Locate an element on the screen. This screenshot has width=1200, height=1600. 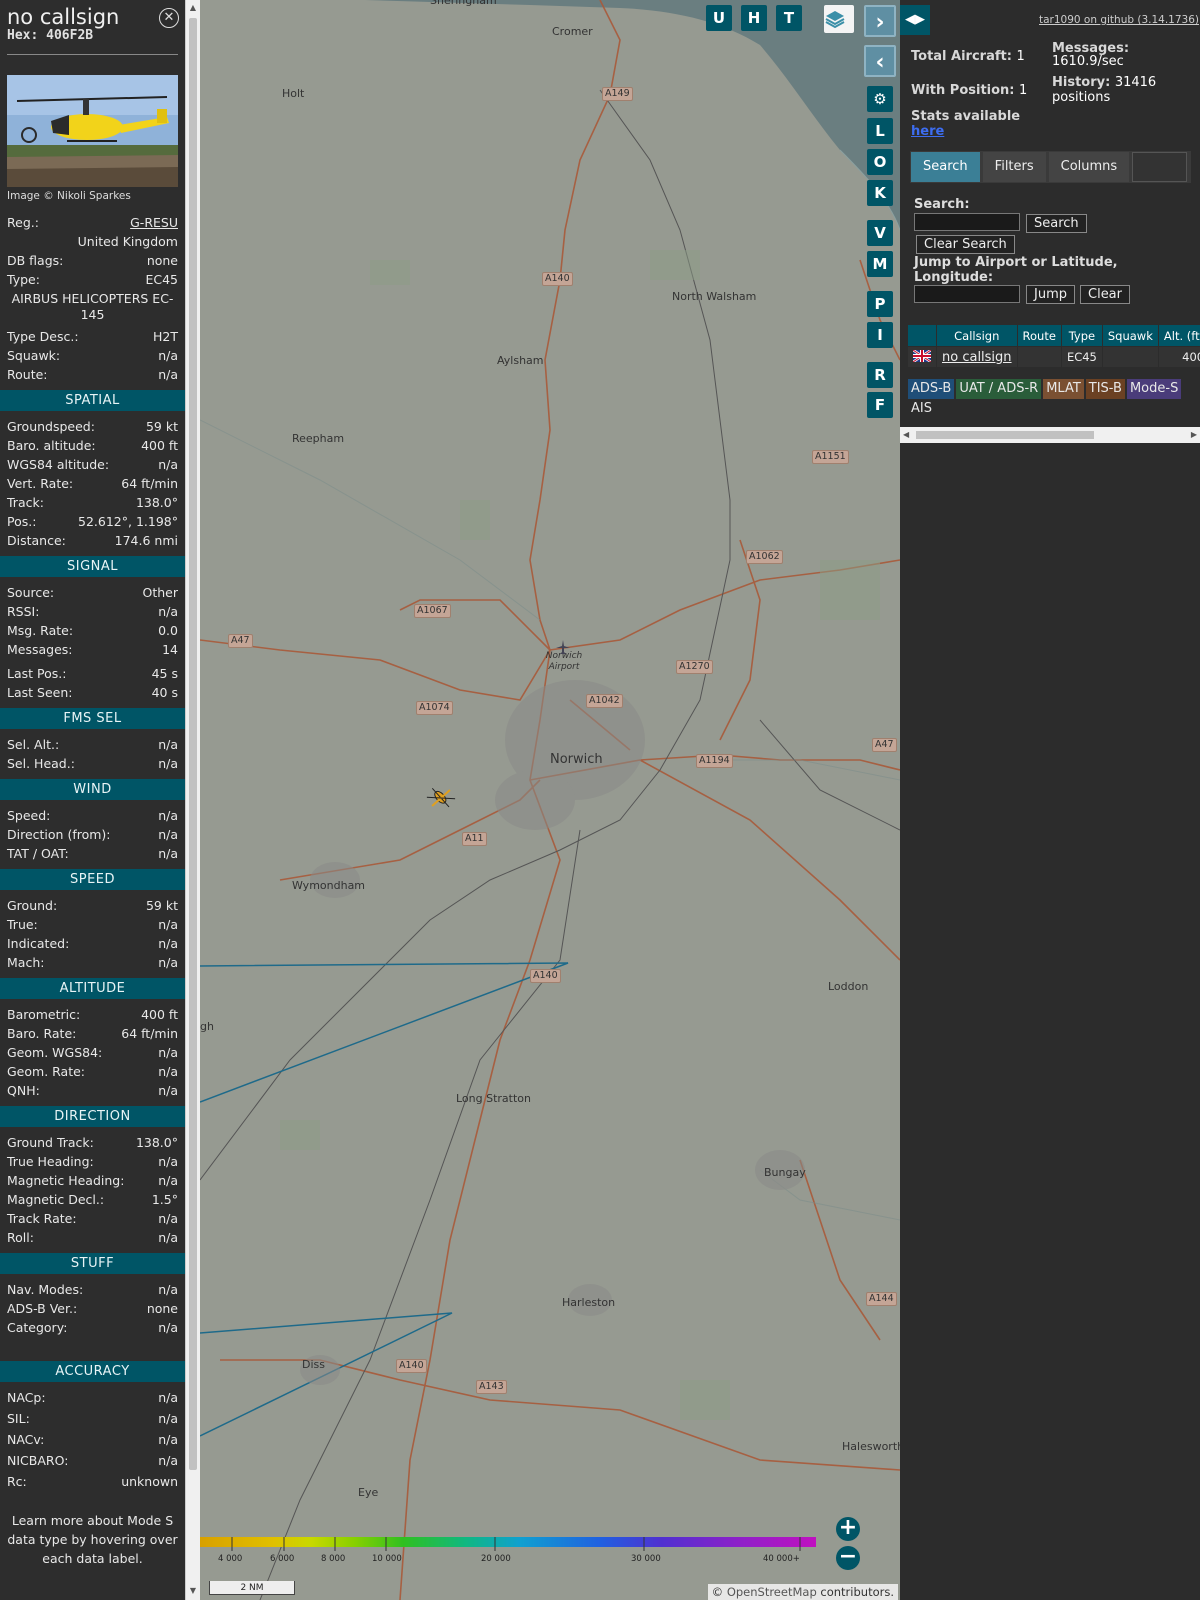
scrollbar-thumb is located at coordinates (193, 744).